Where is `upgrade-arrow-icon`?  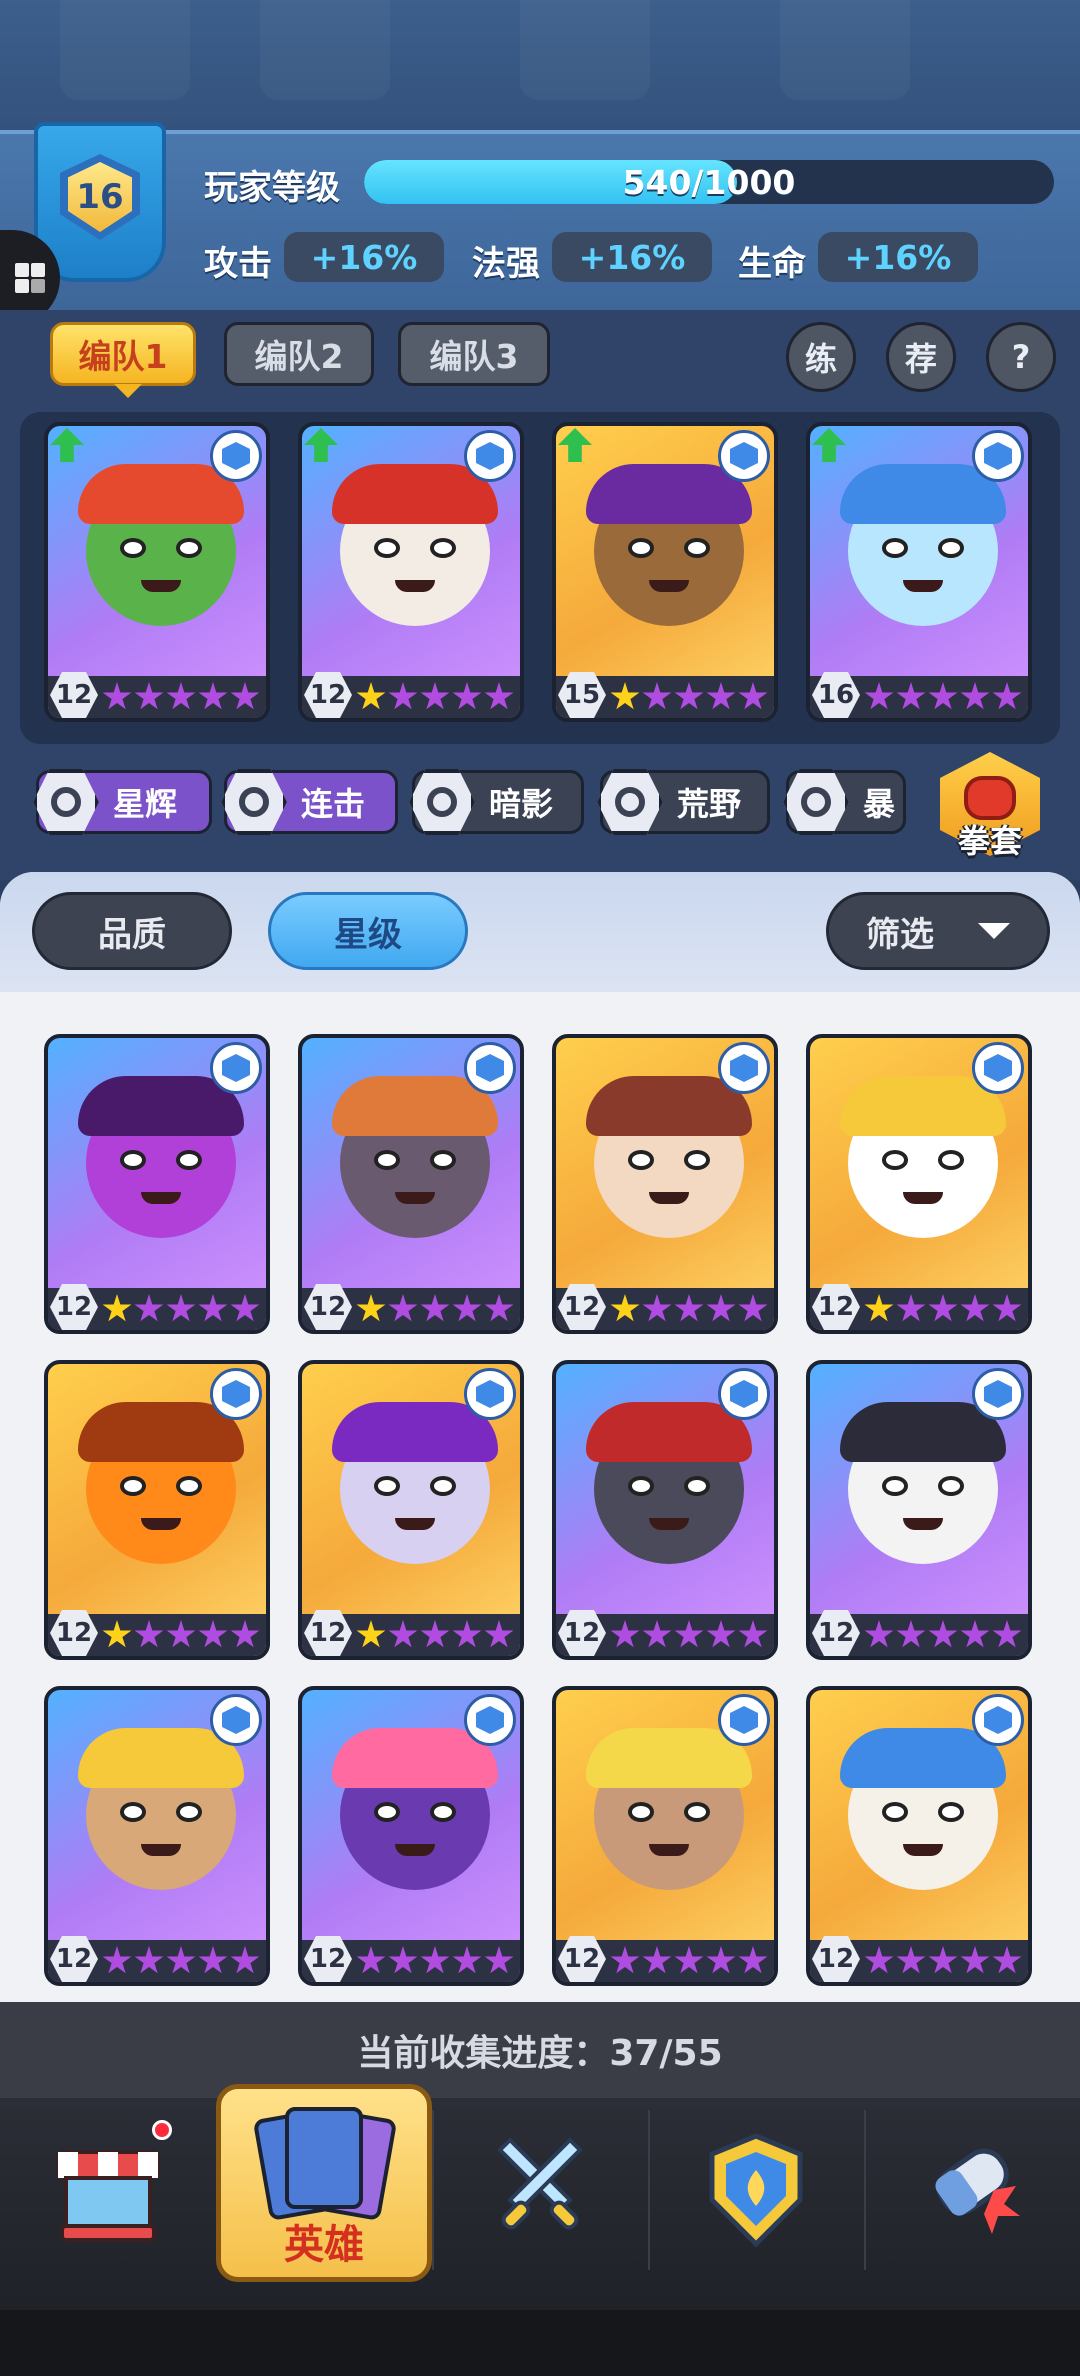
upgrade-arrow-icon is located at coordinates (575, 445).